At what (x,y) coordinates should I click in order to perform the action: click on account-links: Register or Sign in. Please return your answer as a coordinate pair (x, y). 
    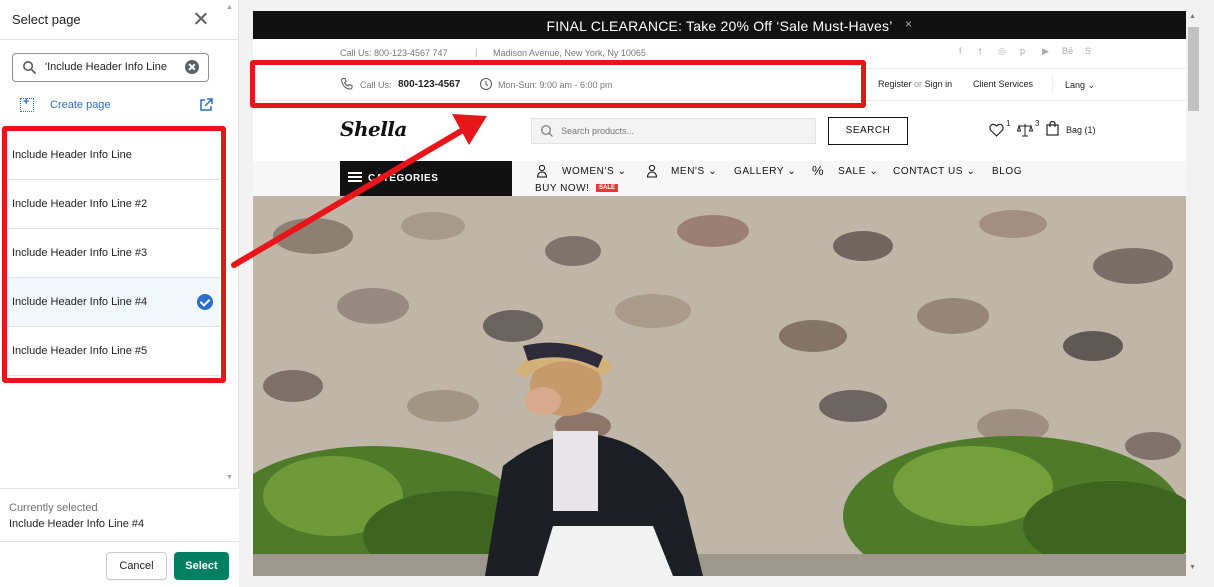
    Looking at the image, I should click on (915, 84).